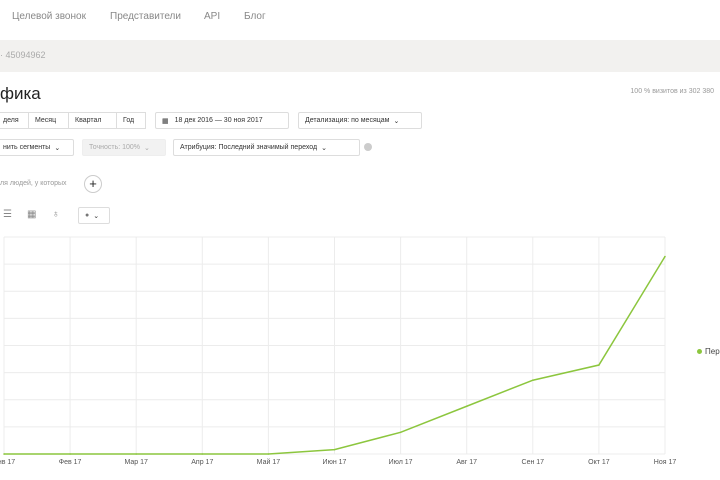 The height and width of the screenshot is (480, 720). I want to click on period-year: Год, so click(131, 120).